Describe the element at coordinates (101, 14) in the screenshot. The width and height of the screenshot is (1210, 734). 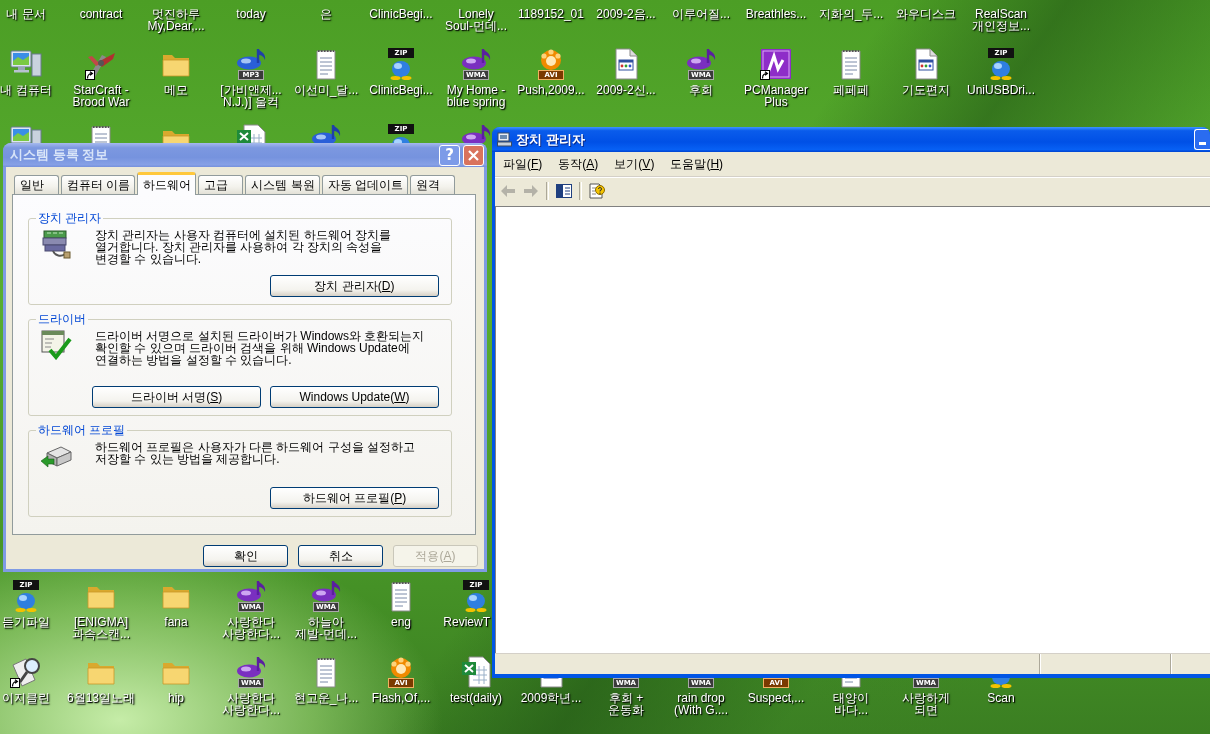
I see `icon-label: contract` at that location.